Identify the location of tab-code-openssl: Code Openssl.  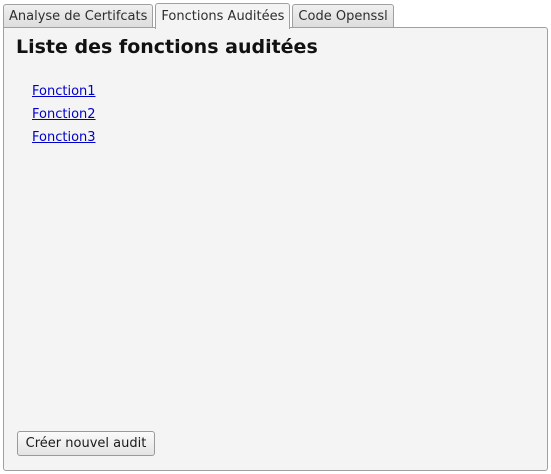
(343, 16).